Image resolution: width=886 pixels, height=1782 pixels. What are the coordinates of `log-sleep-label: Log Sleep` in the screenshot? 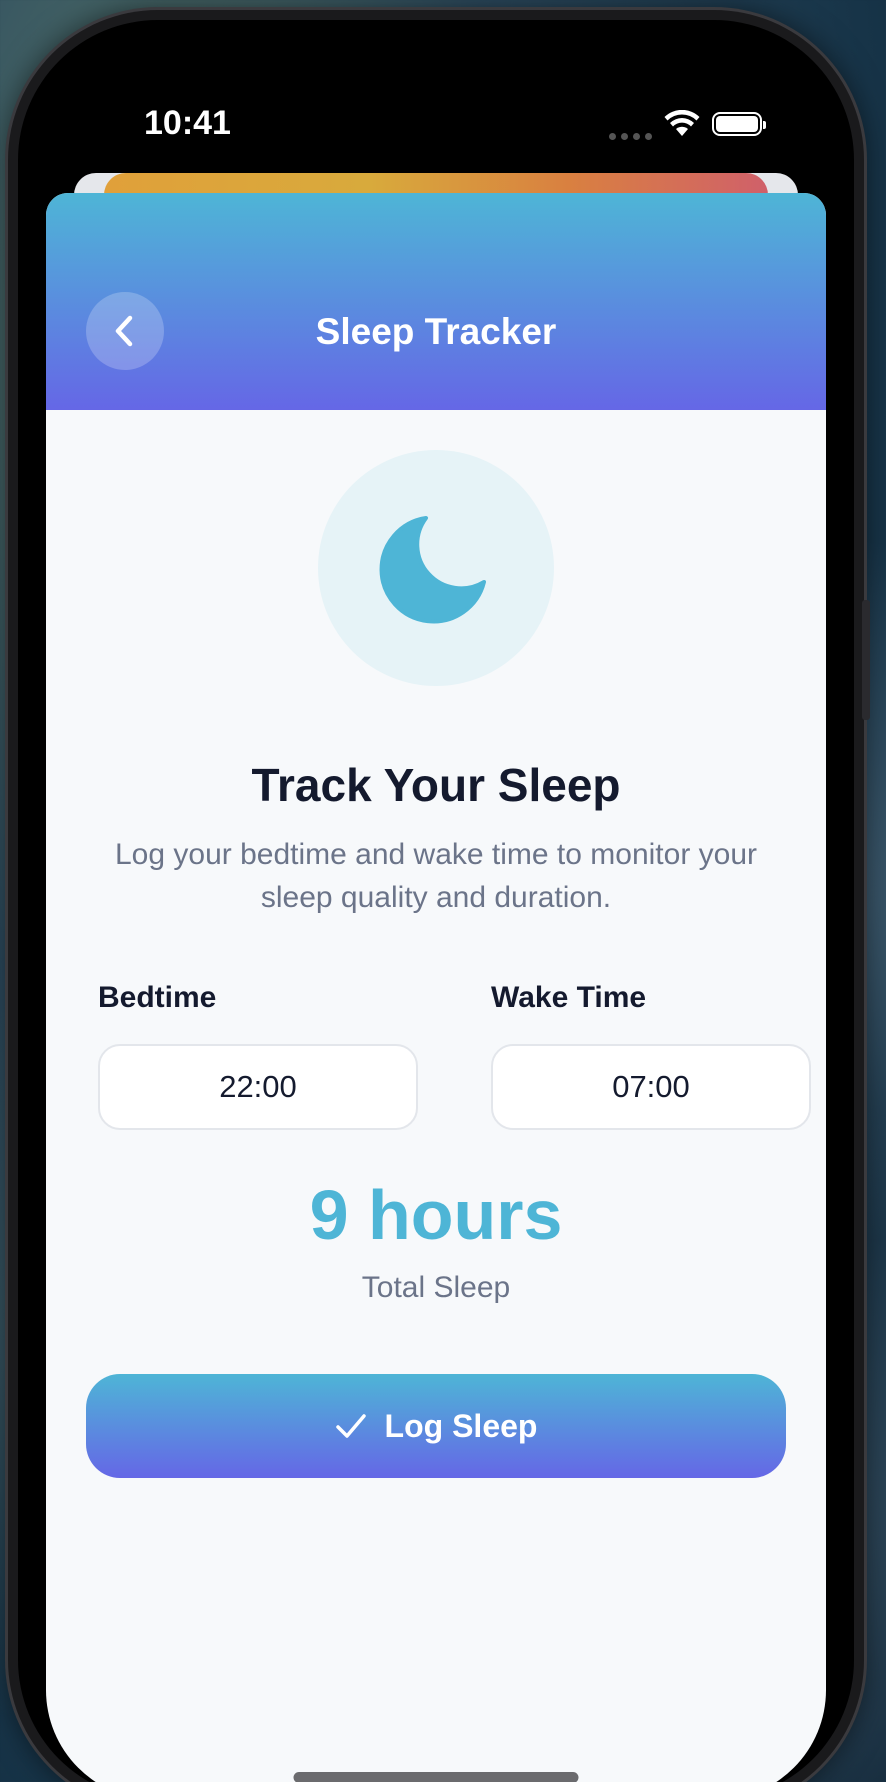 It's located at (461, 1425).